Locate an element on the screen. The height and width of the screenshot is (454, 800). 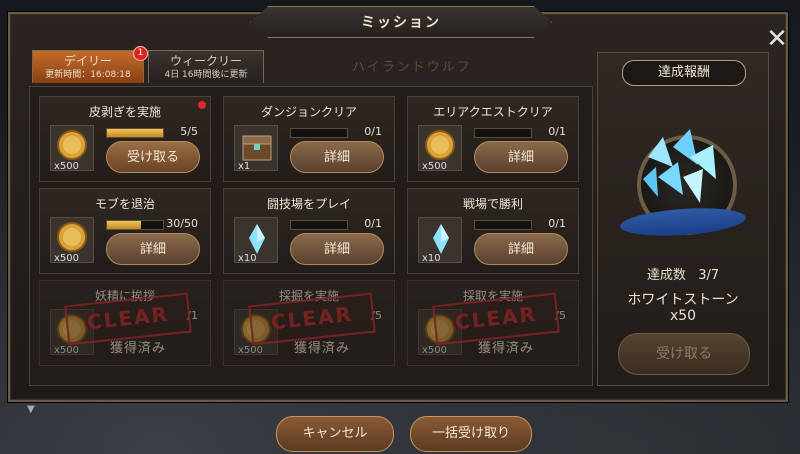
mission-name: ダンジョンクリア is located at coordinates (308, 112).